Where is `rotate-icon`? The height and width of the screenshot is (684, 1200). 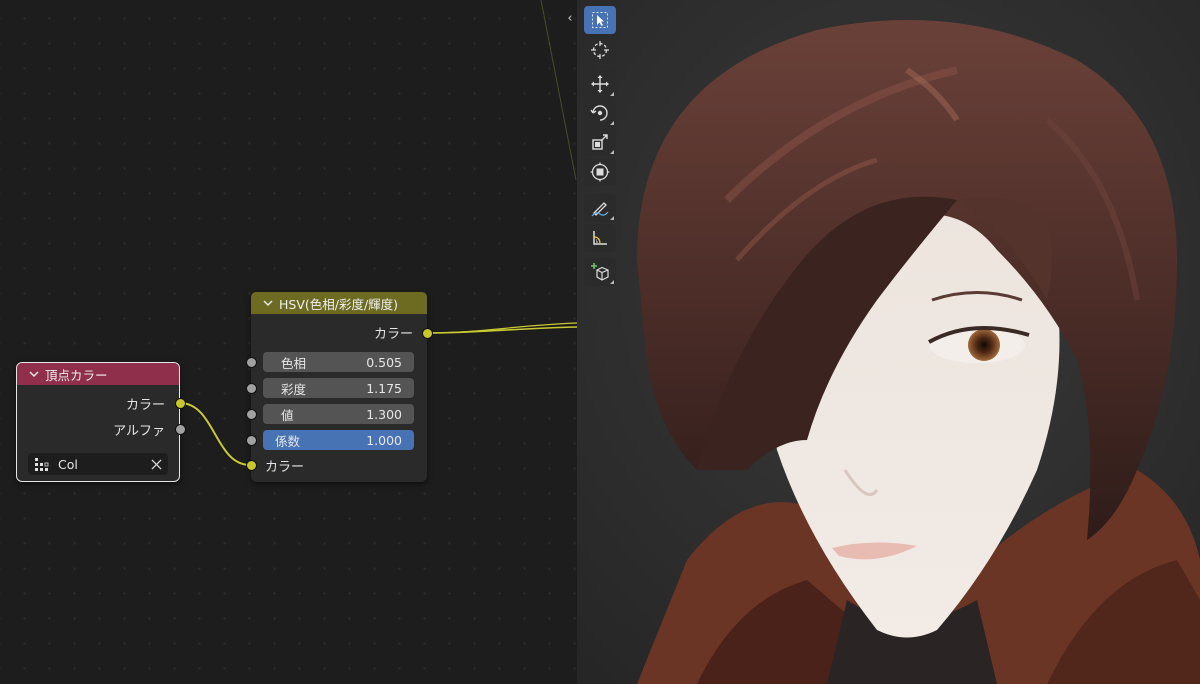
rotate-icon is located at coordinates (599, 113).